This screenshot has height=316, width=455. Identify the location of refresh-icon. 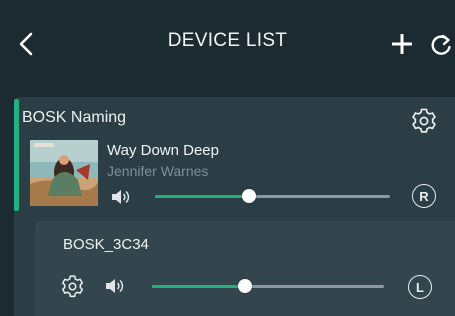
(441, 44).